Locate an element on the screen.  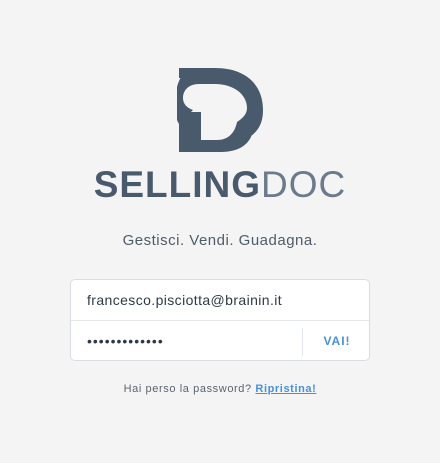
brand-wordmark: SELLINGDOC is located at coordinates (220, 185).